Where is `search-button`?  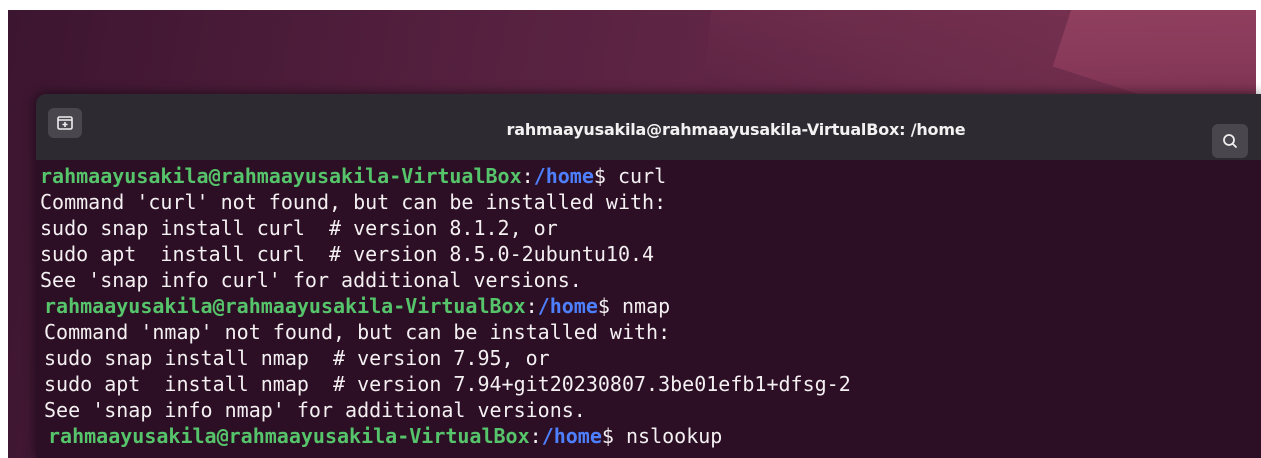
search-button is located at coordinates (1230, 141).